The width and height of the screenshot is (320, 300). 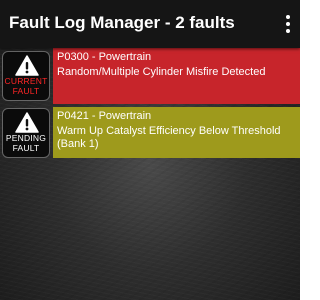 I want to click on fault-code: P0421 - Powertrain, so click(x=104, y=116).